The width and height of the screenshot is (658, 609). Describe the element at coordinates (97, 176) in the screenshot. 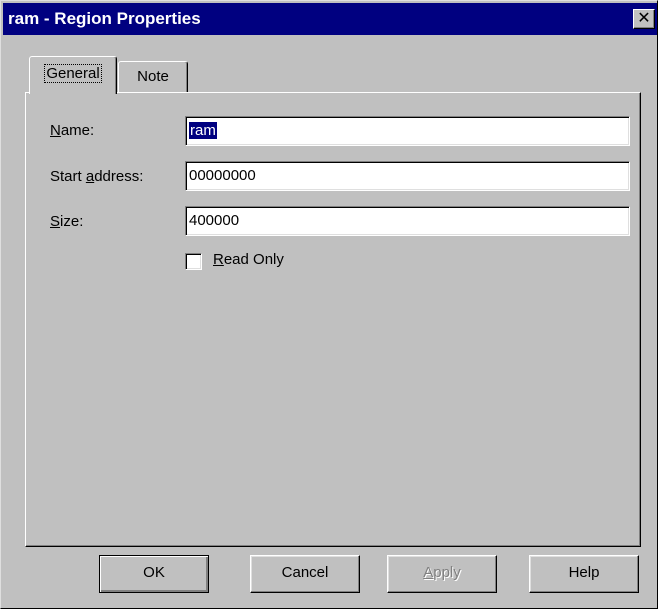

I see `start-address-label: Start address:` at that location.